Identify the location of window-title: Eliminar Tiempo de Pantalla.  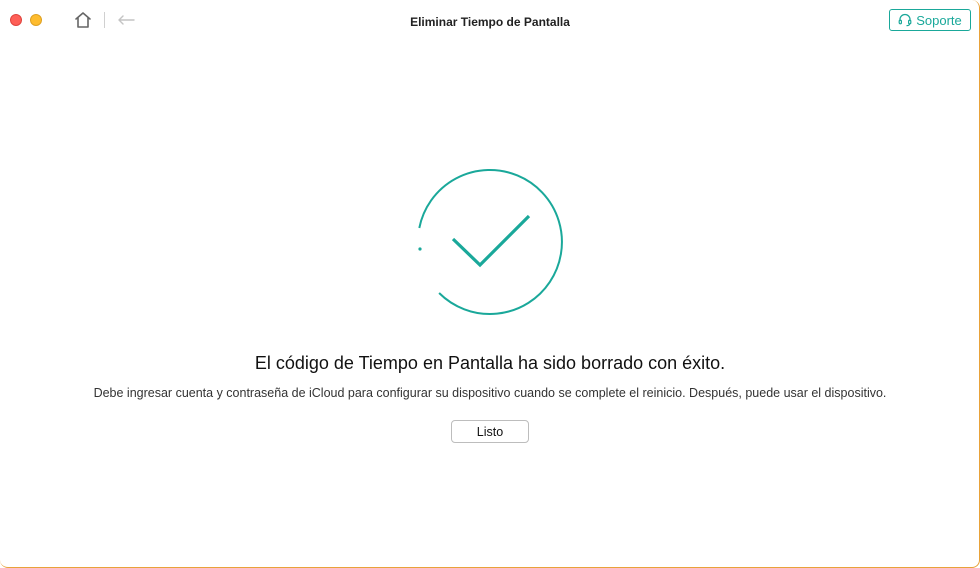
(490, 22).